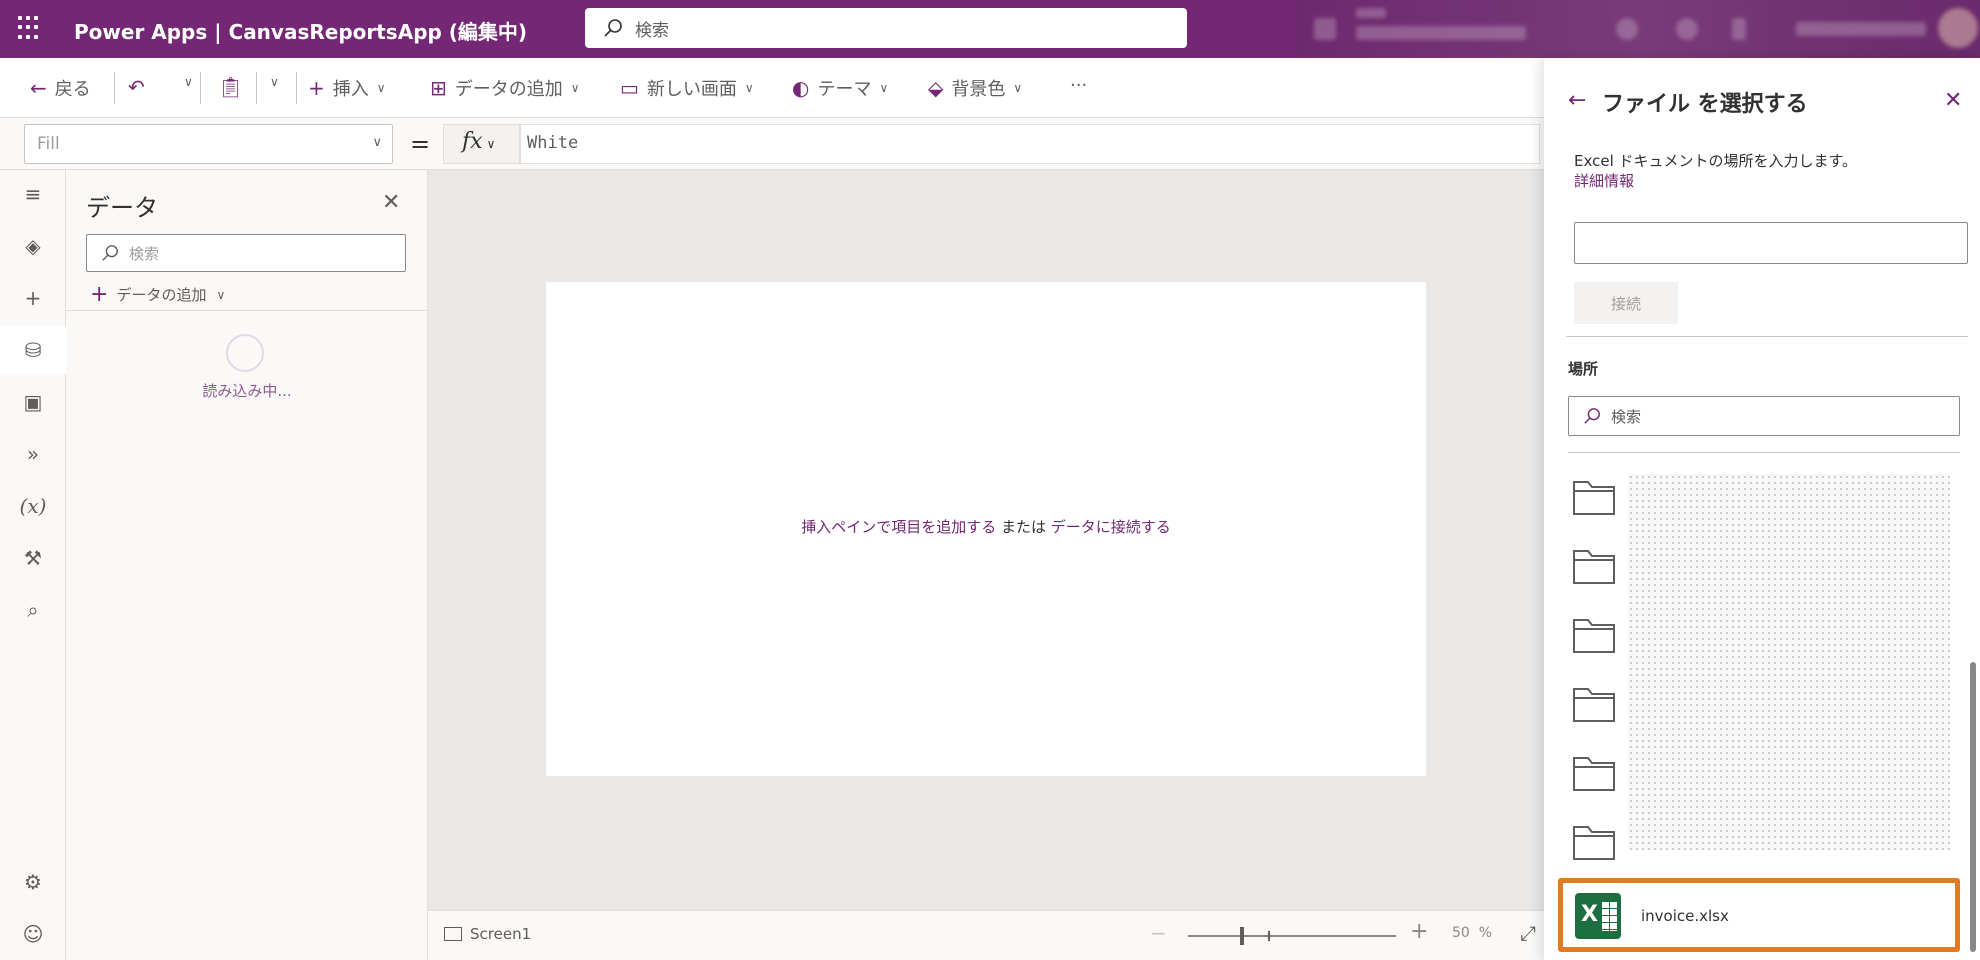 The height and width of the screenshot is (960, 1980). What do you see at coordinates (1242, 936) in the screenshot?
I see `zoom-slider-thumb` at bounding box center [1242, 936].